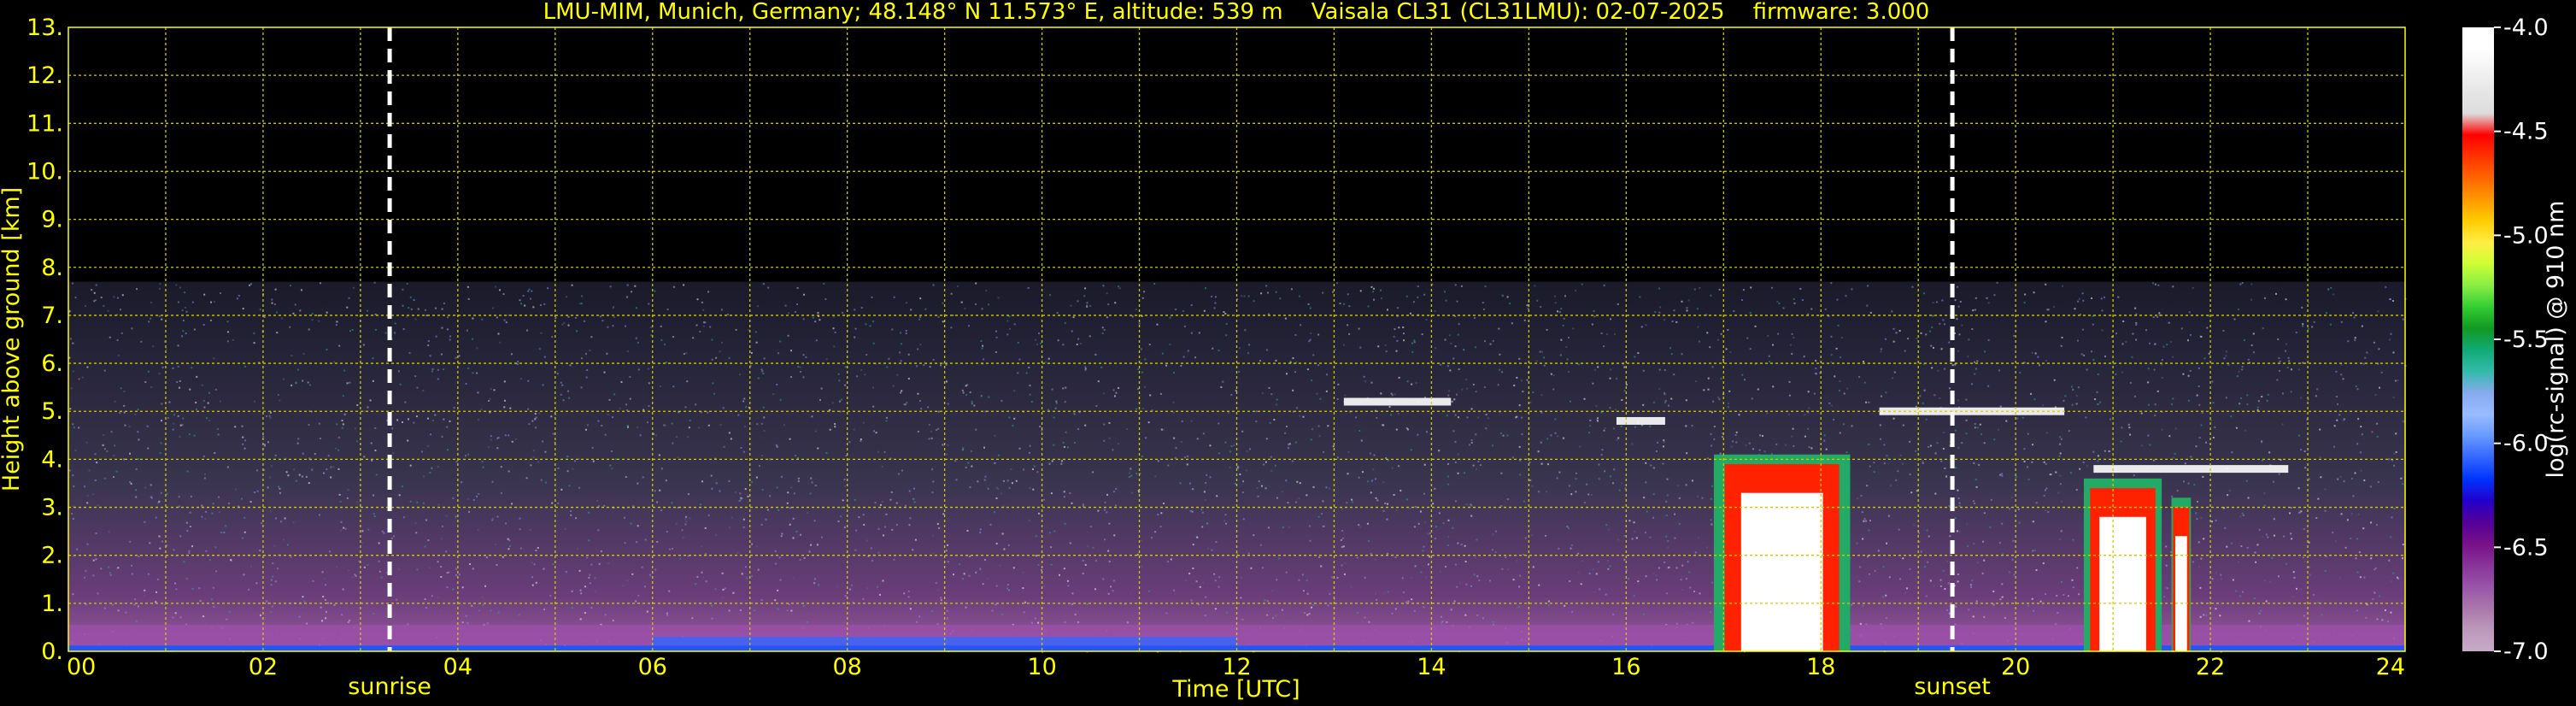 Image resolution: width=2576 pixels, height=706 pixels. What do you see at coordinates (2526, 132) in the screenshot?
I see `colorbar-tick-label: -4.5` at bounding box center [2526, 132].